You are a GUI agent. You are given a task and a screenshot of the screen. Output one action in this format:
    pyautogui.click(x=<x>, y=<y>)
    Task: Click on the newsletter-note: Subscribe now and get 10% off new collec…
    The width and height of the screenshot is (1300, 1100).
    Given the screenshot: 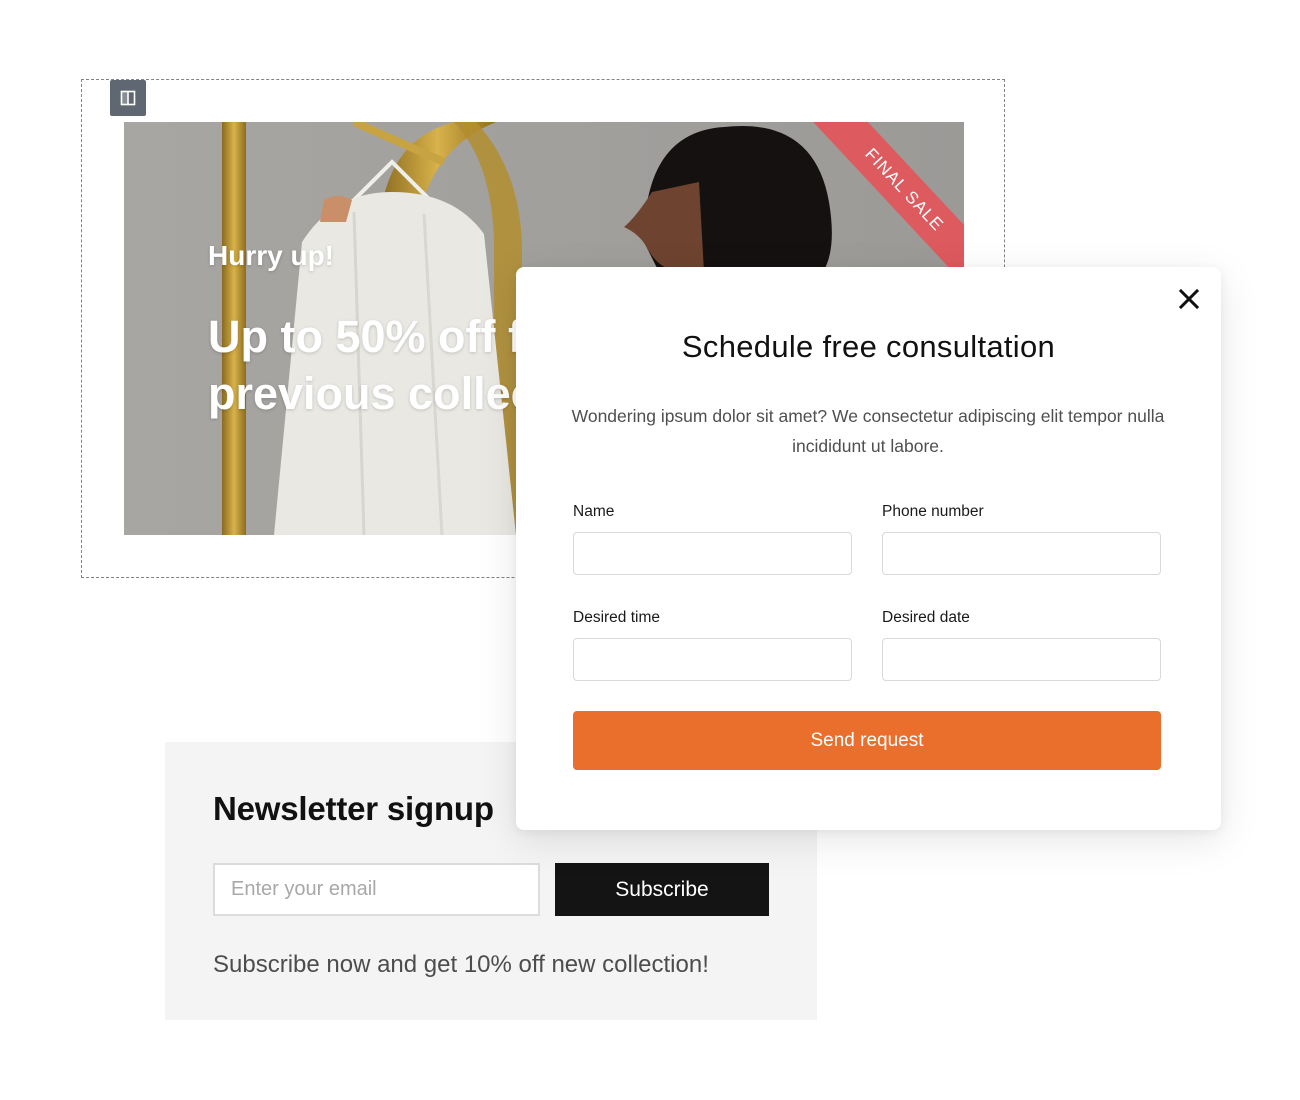 What is the action you would take?
    pyautogui.click(x=461, y=964)
    